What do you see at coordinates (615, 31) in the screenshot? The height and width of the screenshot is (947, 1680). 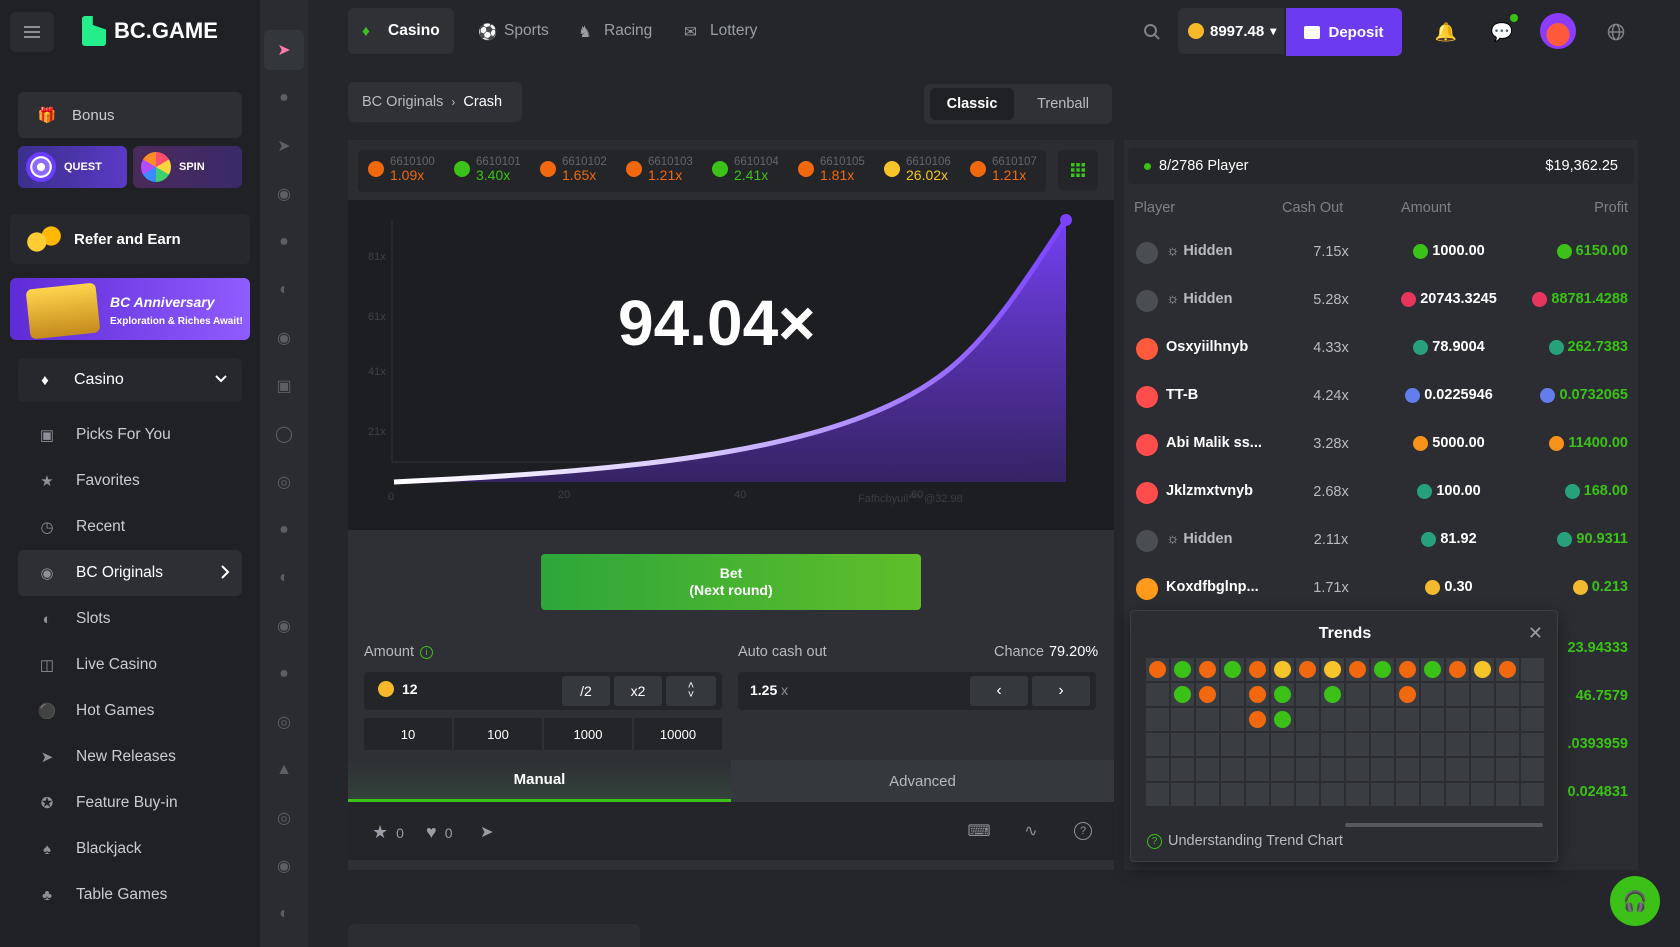 I see `tab-racing: ♞ Racing` at bounding box center [615, 31].